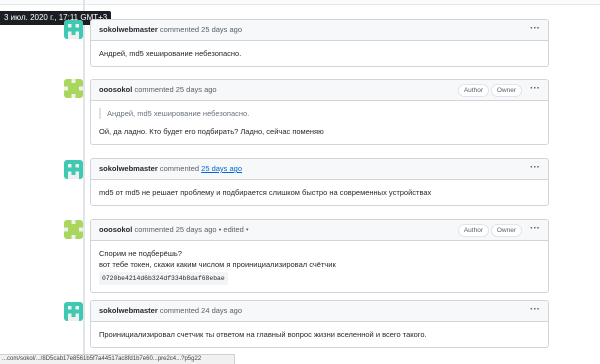 This screenshot has width=600, height=364. What do you see at coordinates (300, 2) in the screenshot?
I see `top-border` at bounding box center [300, 2].